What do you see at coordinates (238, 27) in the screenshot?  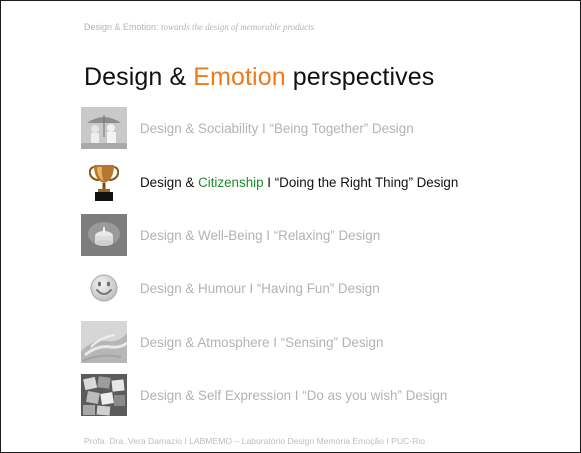 I see `header-subtitle: towards the design of memorable products` at bounding box center [238, 27].